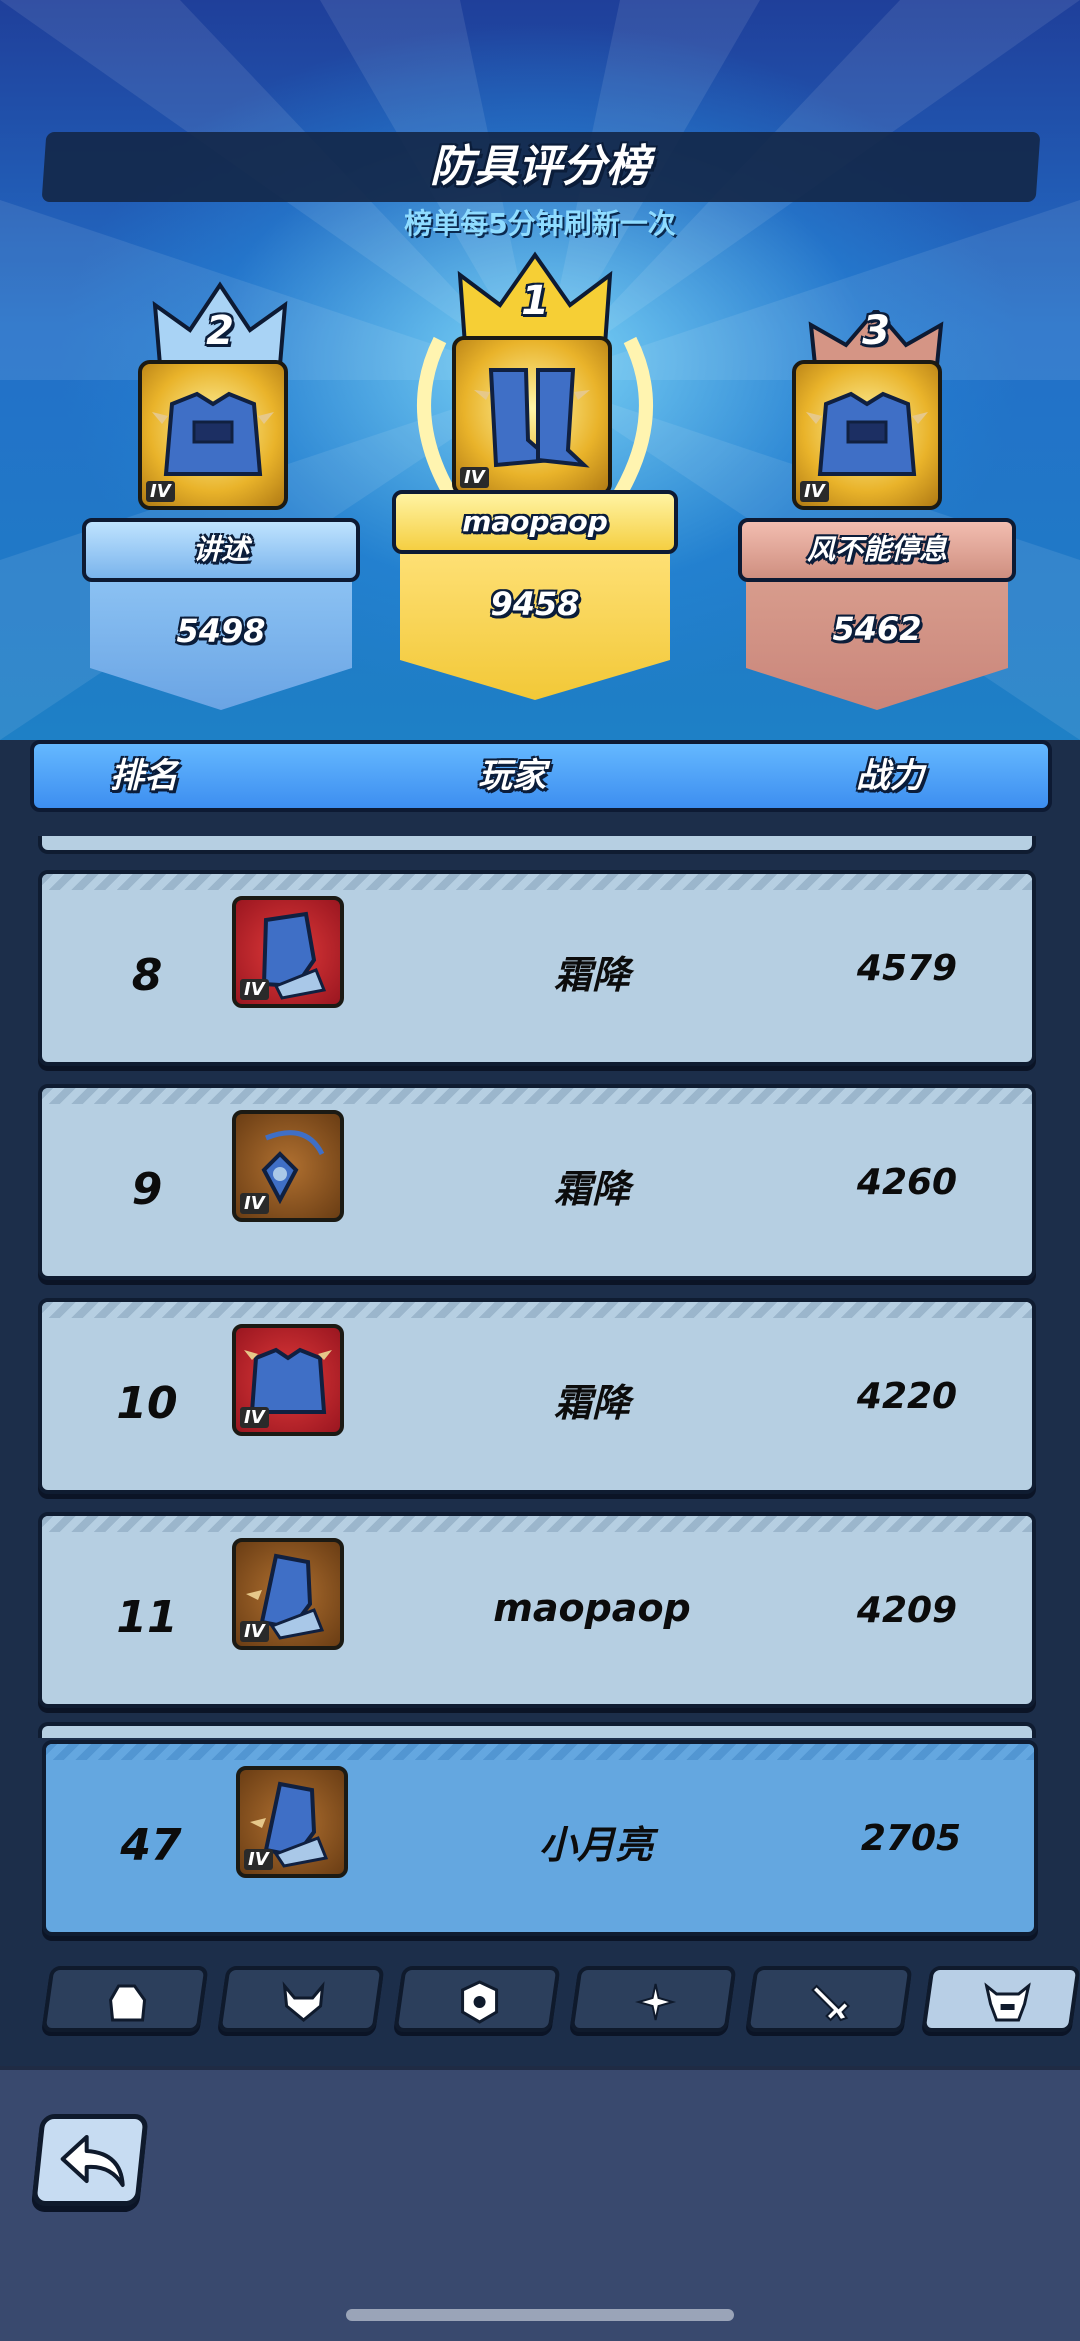 Image resolution: width=1080 pixels, height=2341 pixels. What do you see at coordinates (288, 1166) in the screenshot?
I see `amulet-icon: IV` at bounding box center [288, 1166].